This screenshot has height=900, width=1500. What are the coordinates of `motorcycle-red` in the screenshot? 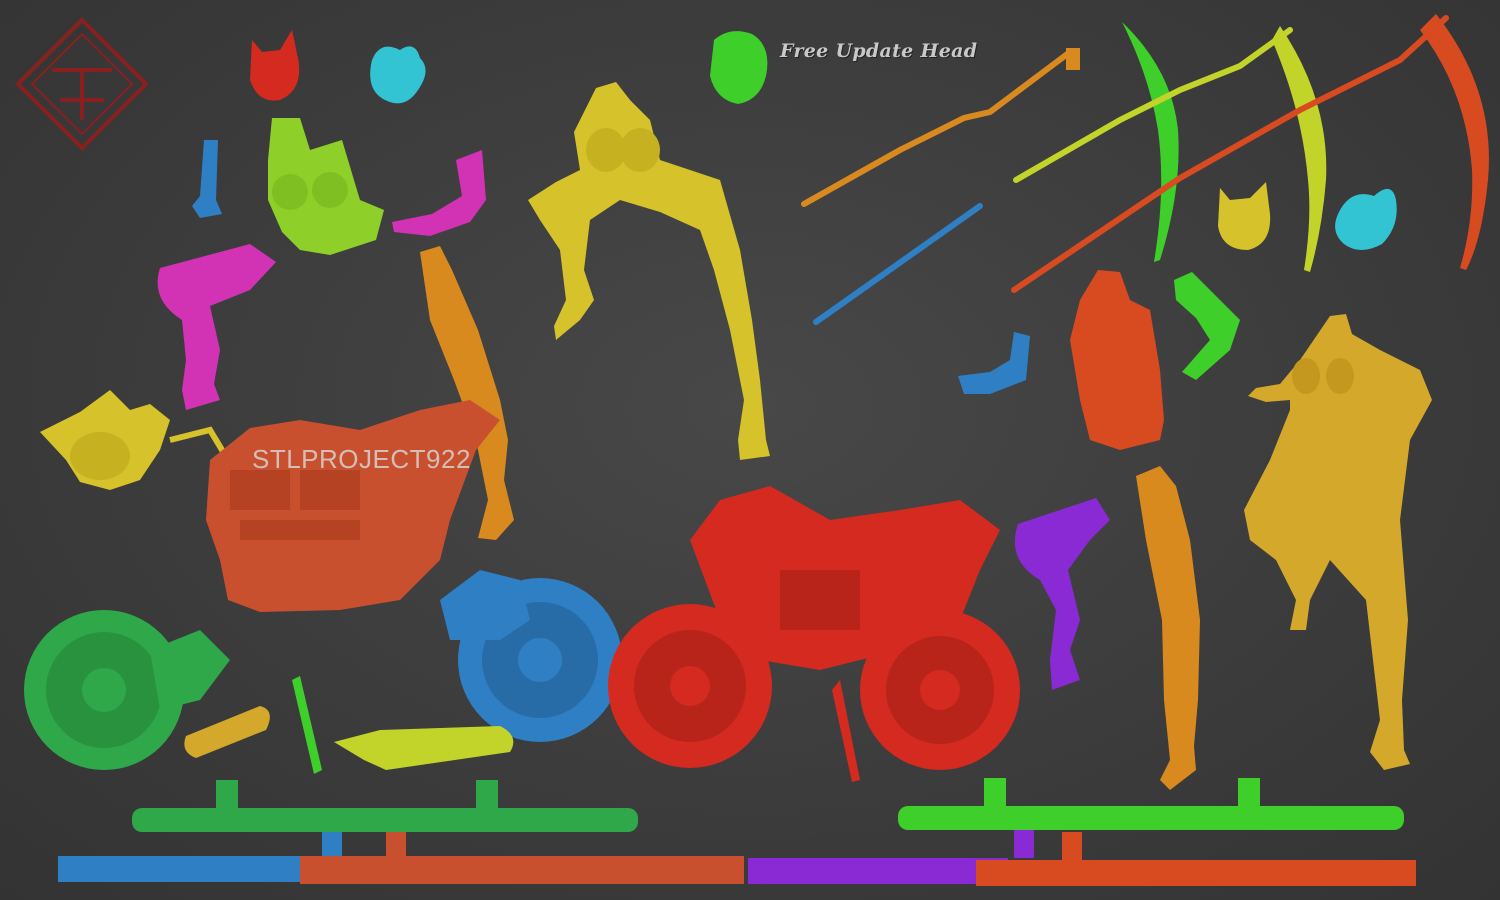 It's located at (814, 634).